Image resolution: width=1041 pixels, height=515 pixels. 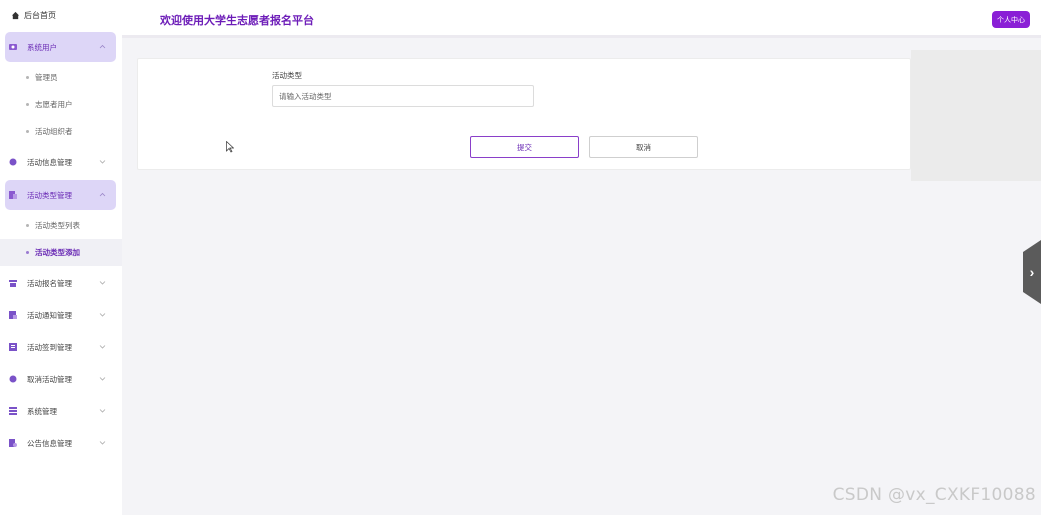 What do you see at coordinates (13, 443) in the screenshot?
I see `announce-icon` at bounding box center [13, 443].